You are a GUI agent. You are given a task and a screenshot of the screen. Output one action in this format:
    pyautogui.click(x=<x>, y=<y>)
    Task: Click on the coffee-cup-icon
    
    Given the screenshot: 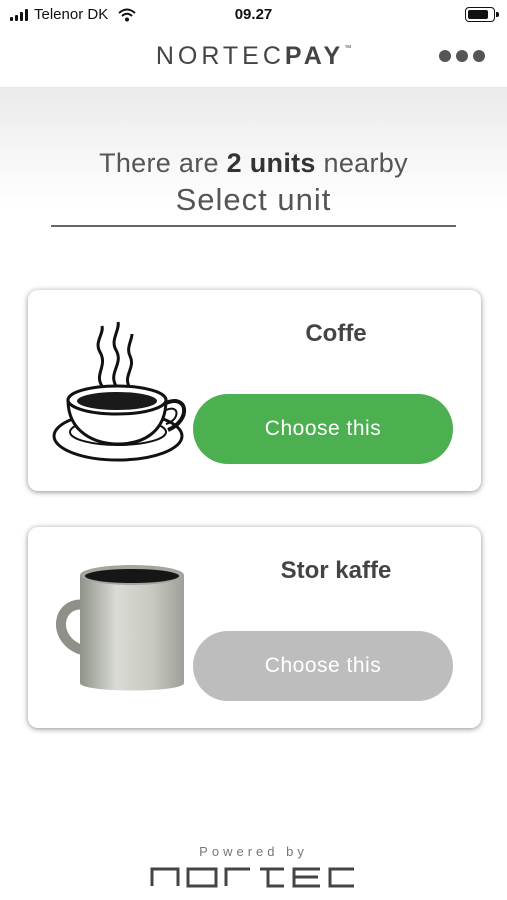 What is the action you would take?
    pyautogui.click(x=119, y=391)
    